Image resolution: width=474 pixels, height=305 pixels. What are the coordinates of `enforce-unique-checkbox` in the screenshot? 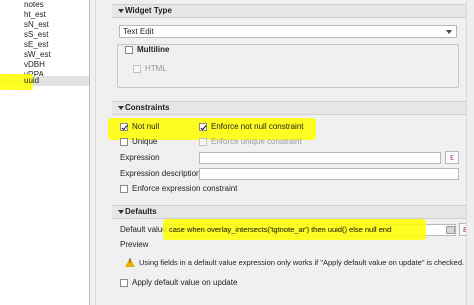 It's located at (203, 142).